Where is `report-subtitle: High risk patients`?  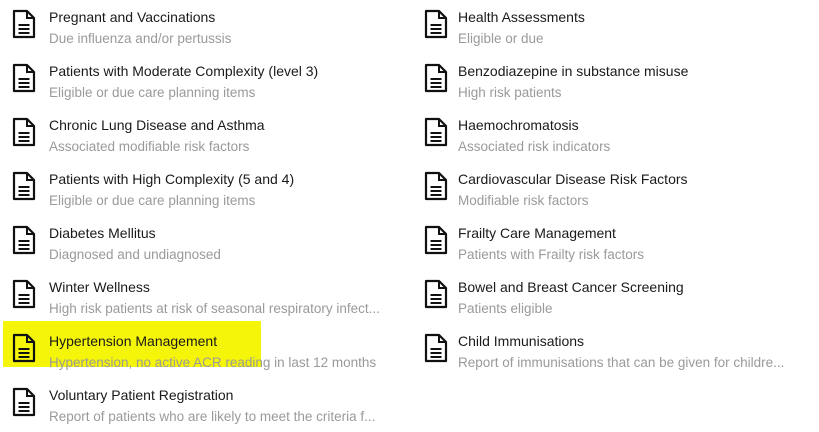 report-subtitle: High risk patients is located at coordinates (510, 92).